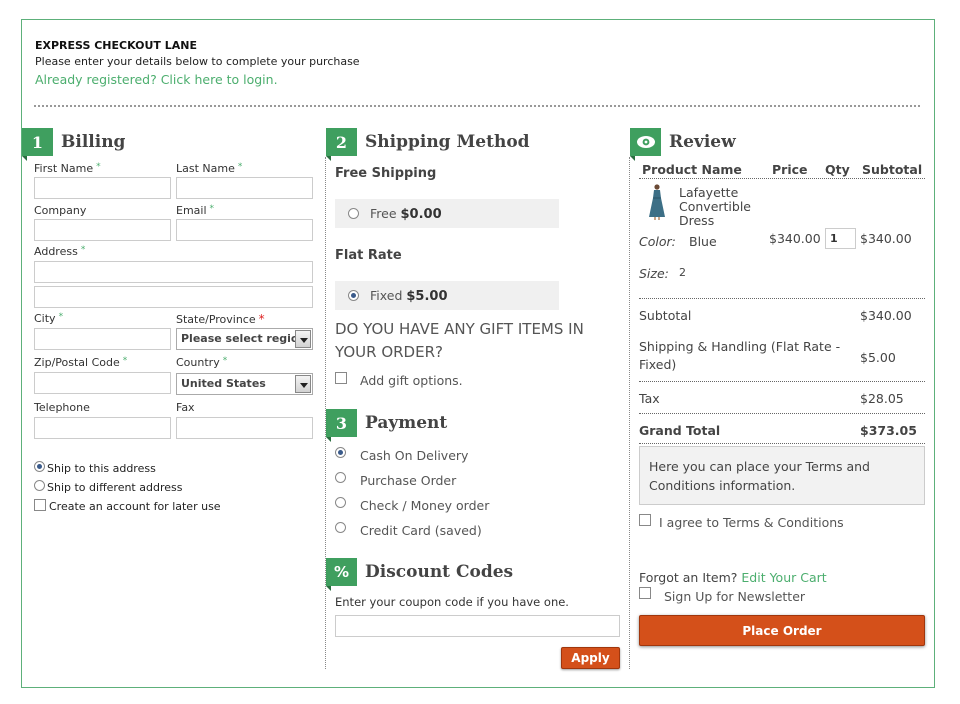 Image resolution: width=960 pixels, height=704 pixels. What do you see at coordinates (39, 485) in the screenshot?
I see `ship-to-different-address-radio` at bounding box center [39, 485].